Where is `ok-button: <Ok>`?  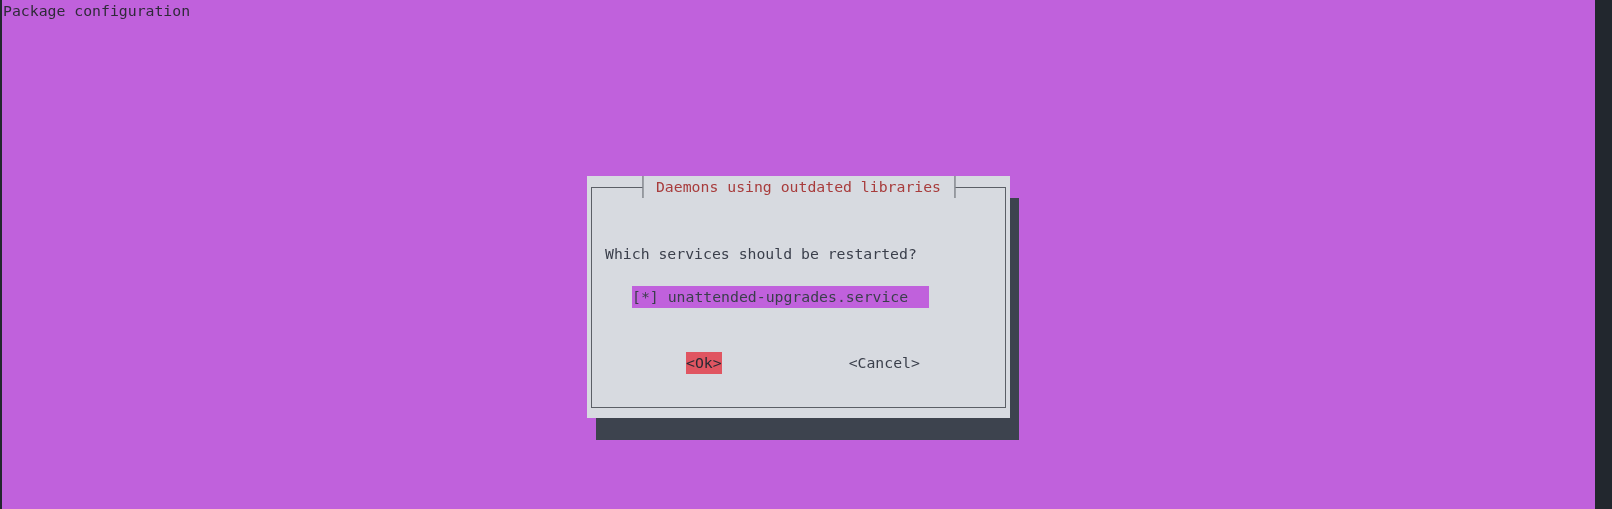 ok-button: <Ok> is located at coordinates (704, 363).